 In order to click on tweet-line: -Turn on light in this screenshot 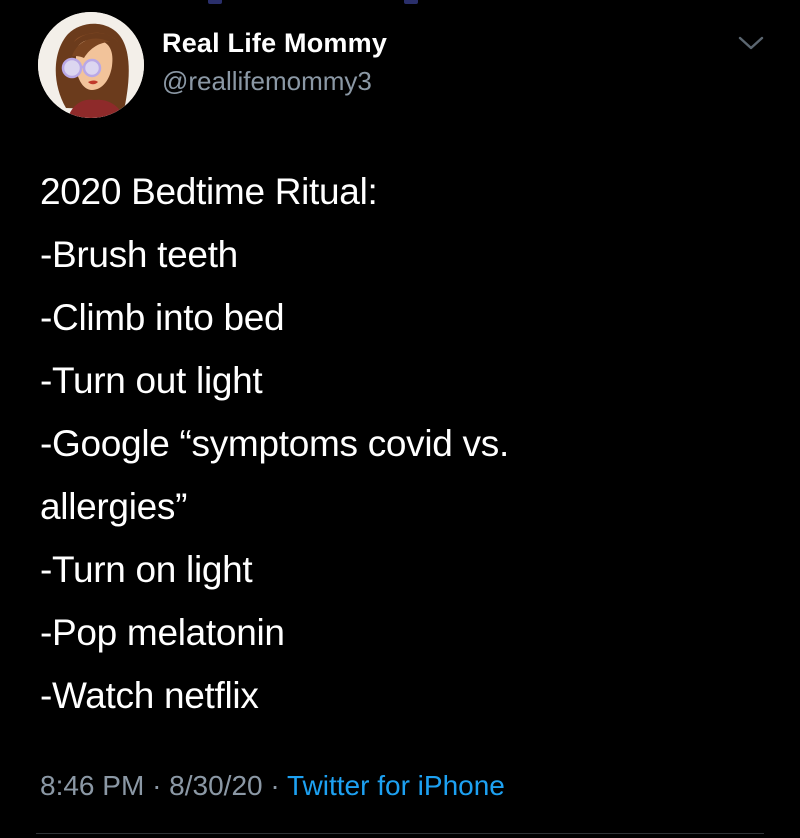, I will do `click(146, 569)`.